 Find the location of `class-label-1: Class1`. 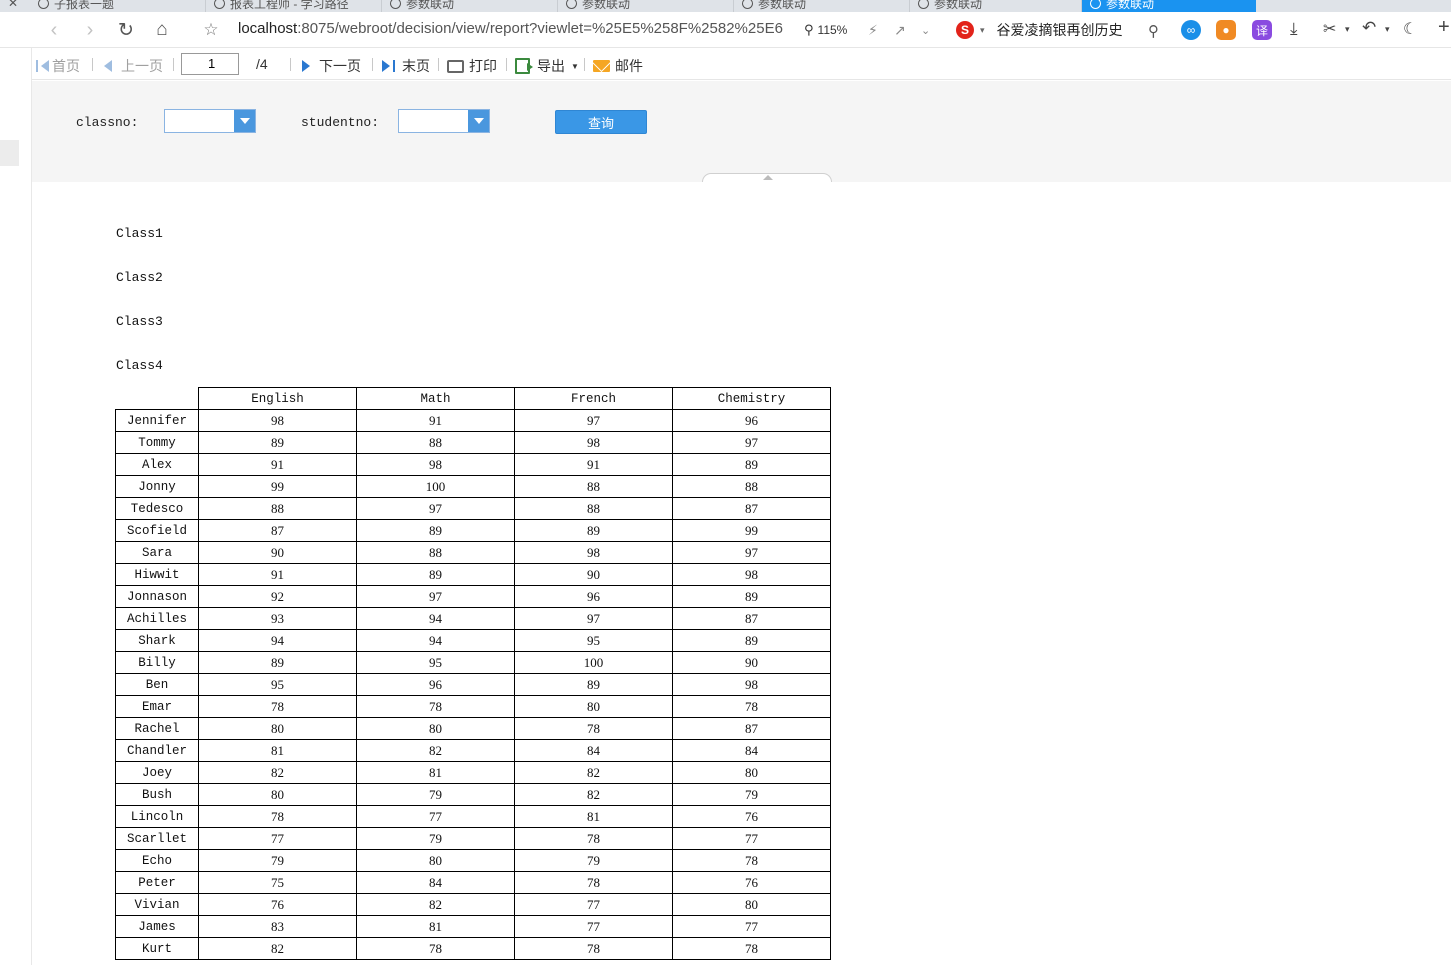

class-label-1: Class1 is located at coordinates (139, 233).